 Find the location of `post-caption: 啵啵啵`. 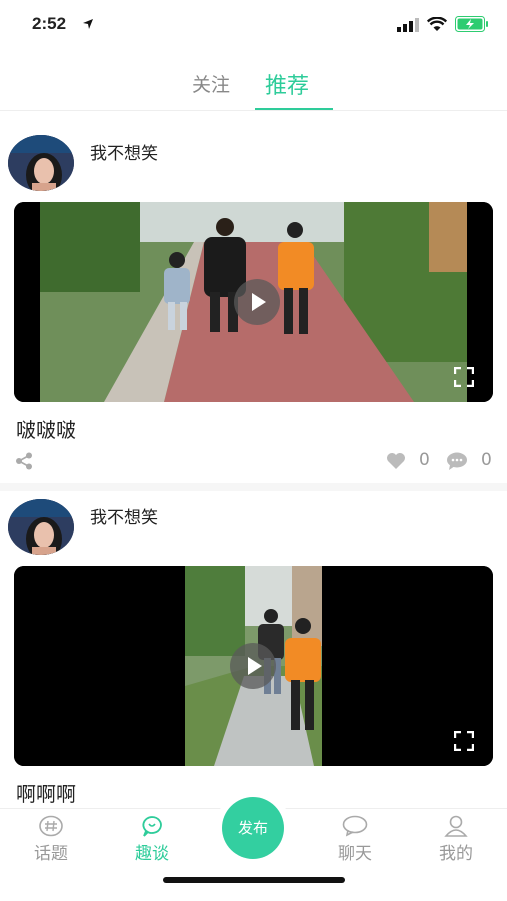

post-caption: 啵啵啵 is located at coordinates (46, 430).